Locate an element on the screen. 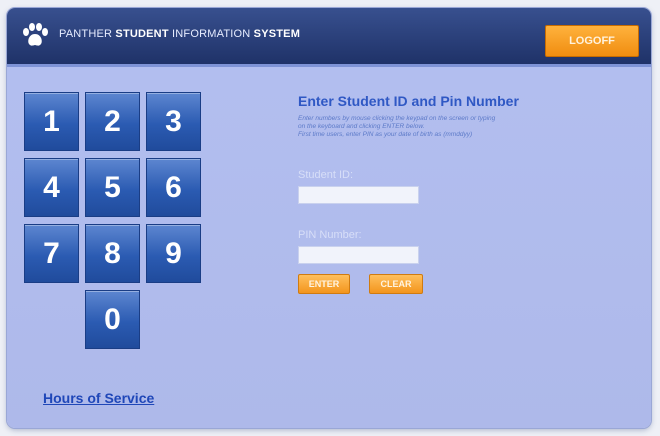  panther-paw-icon is located at coordinates (35, 34).